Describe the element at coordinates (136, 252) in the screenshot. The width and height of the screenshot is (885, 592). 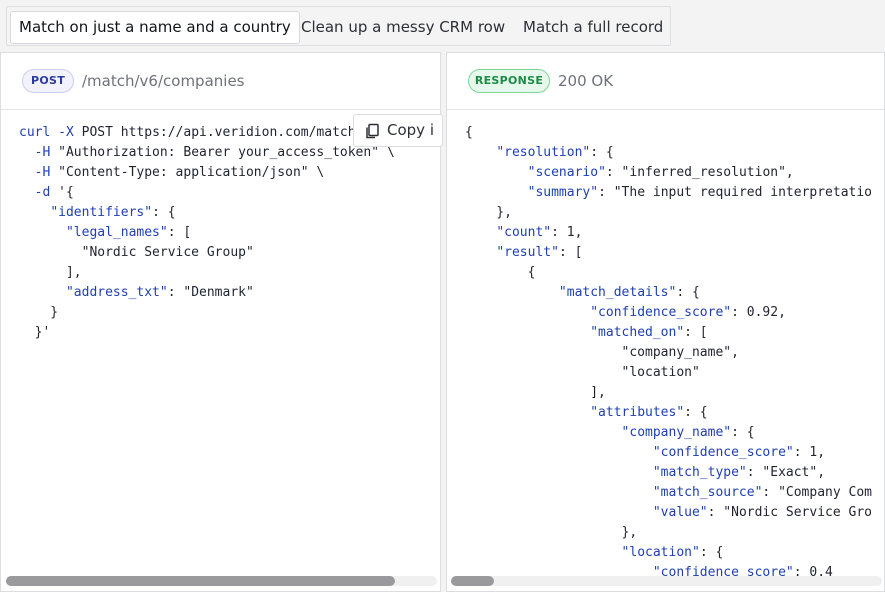
I see `request-code-line: "Nordic Service Group"` at that location.